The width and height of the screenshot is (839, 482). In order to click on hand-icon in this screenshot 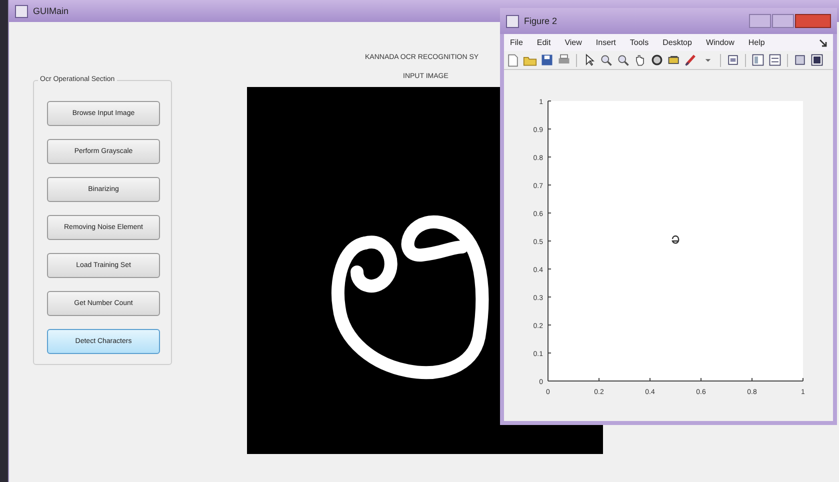, I will do `click(640, 60)`.